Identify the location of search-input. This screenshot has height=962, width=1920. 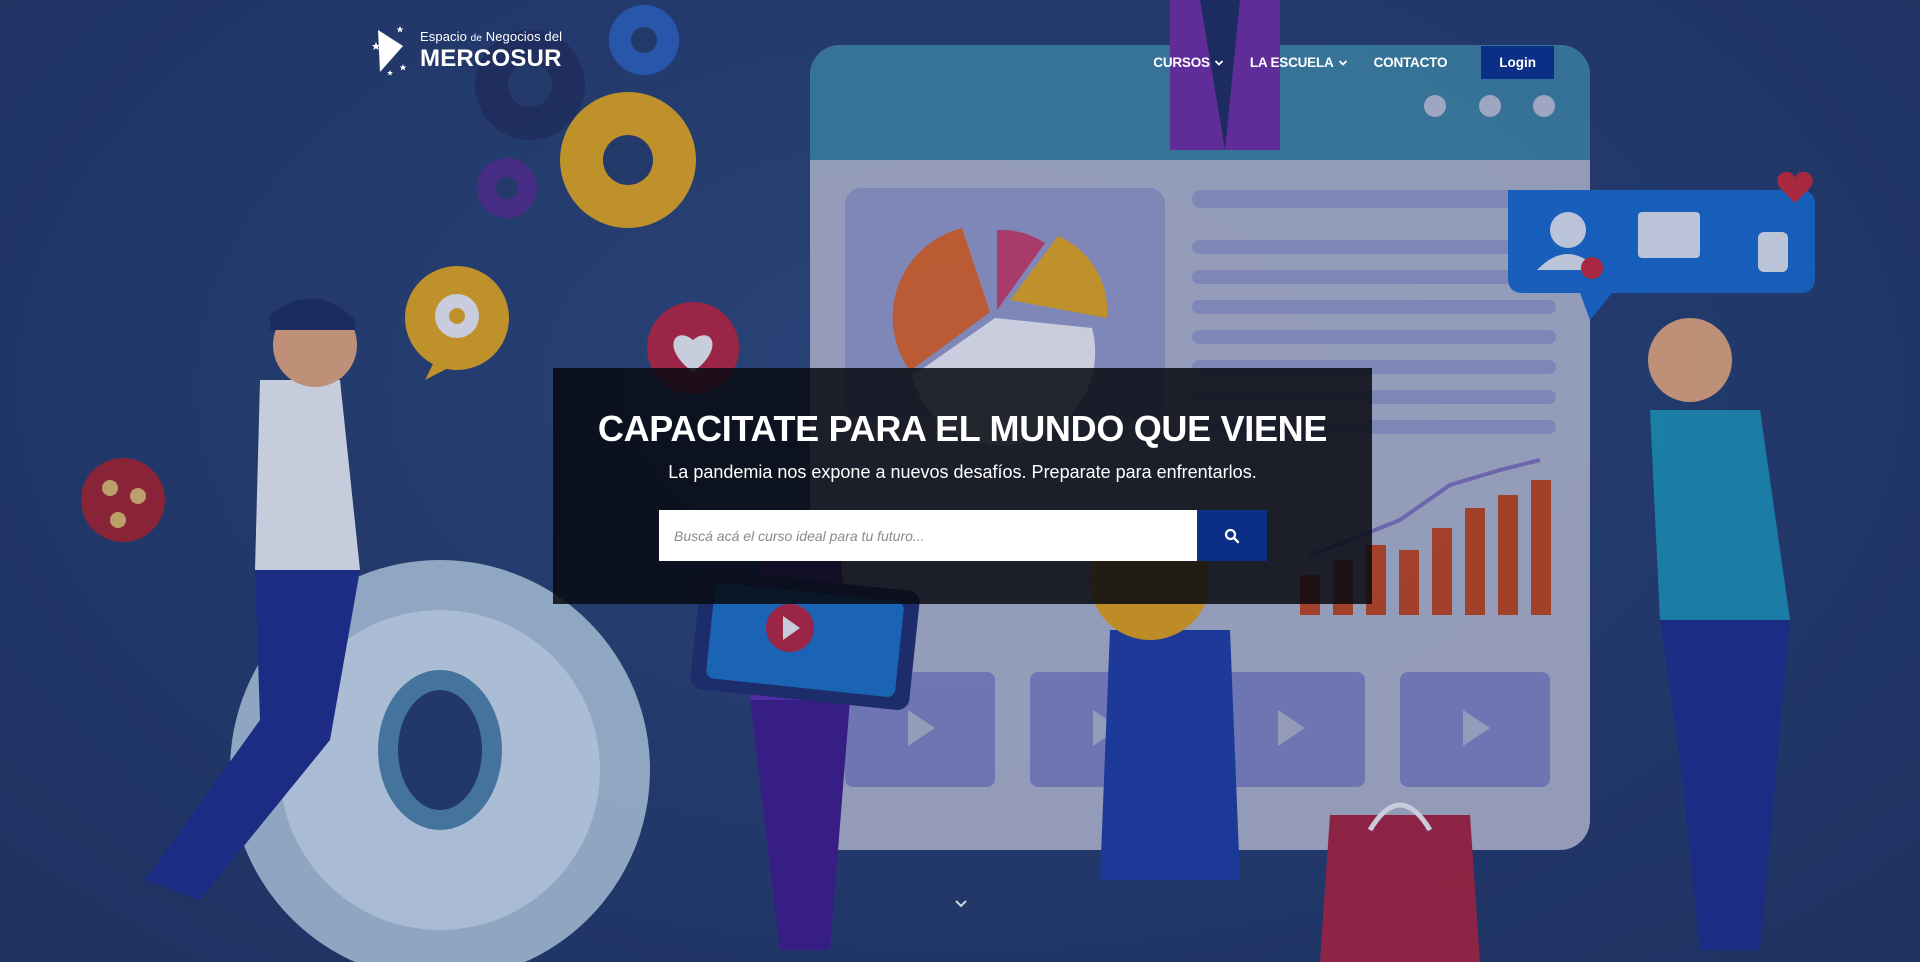
(928, 535).